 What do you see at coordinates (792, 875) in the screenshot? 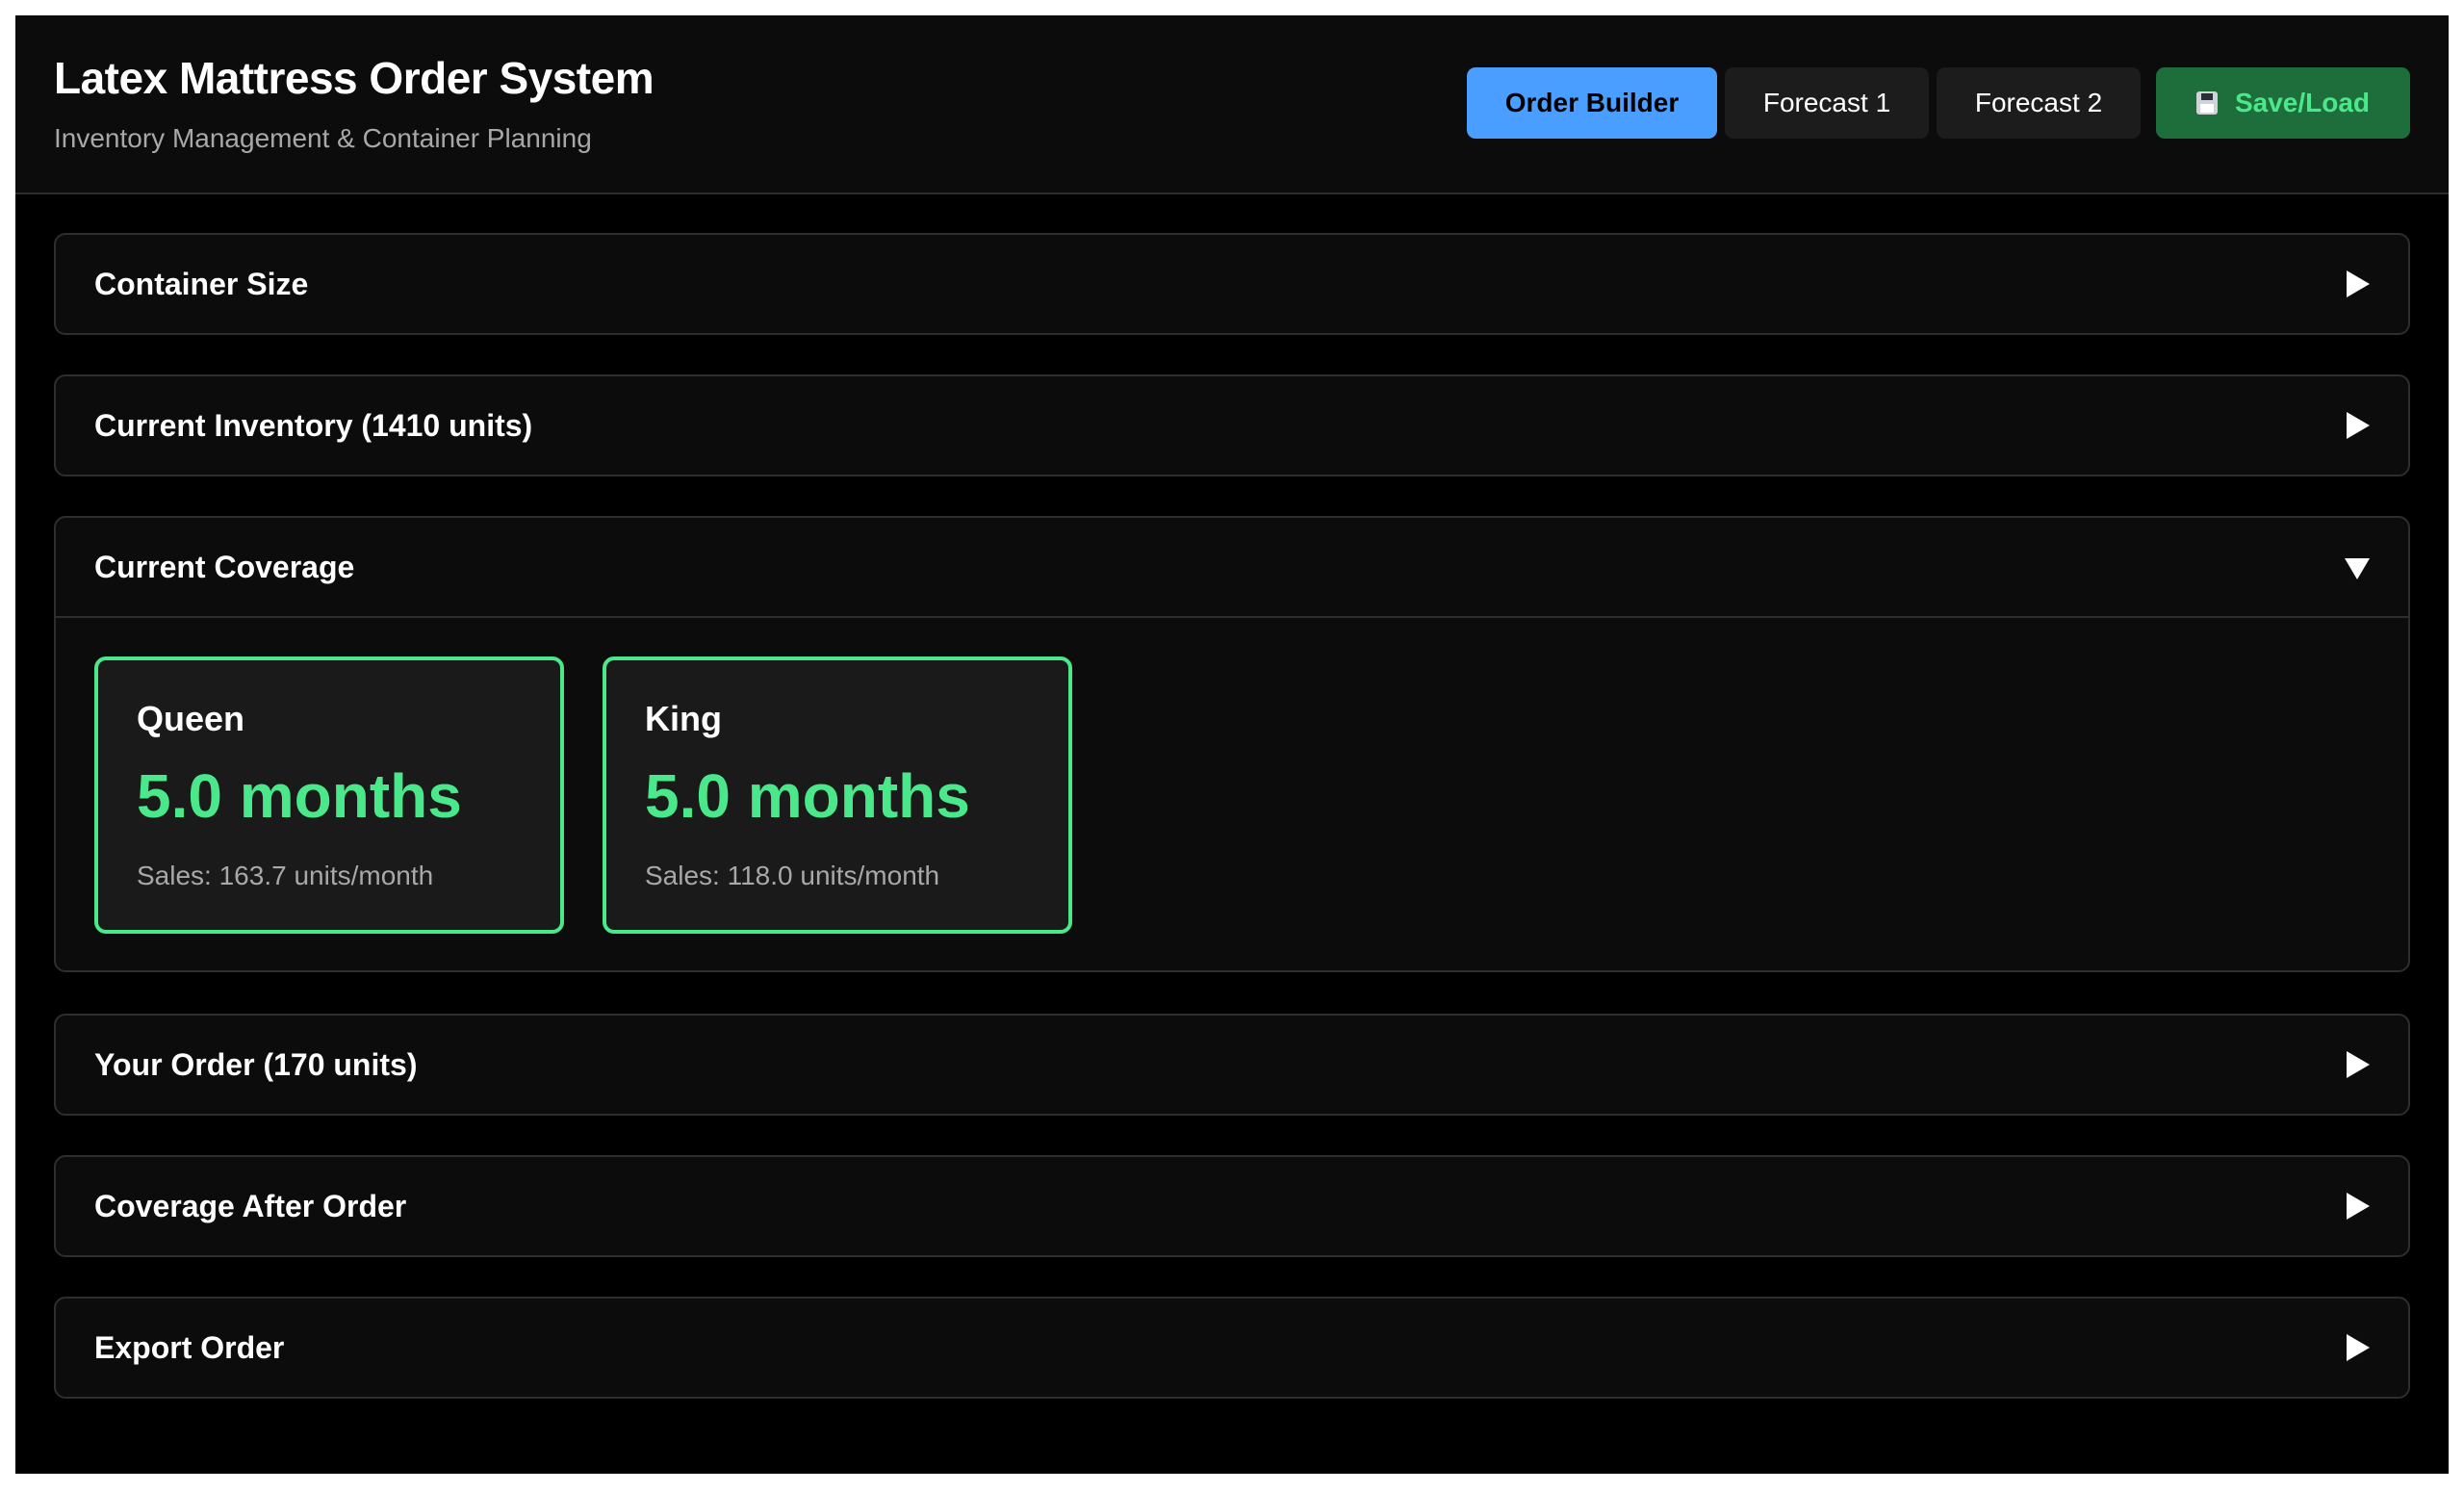
I see `coverage-card-sales: Sales: 118.0 units/month` at bounding box center [792, 875].